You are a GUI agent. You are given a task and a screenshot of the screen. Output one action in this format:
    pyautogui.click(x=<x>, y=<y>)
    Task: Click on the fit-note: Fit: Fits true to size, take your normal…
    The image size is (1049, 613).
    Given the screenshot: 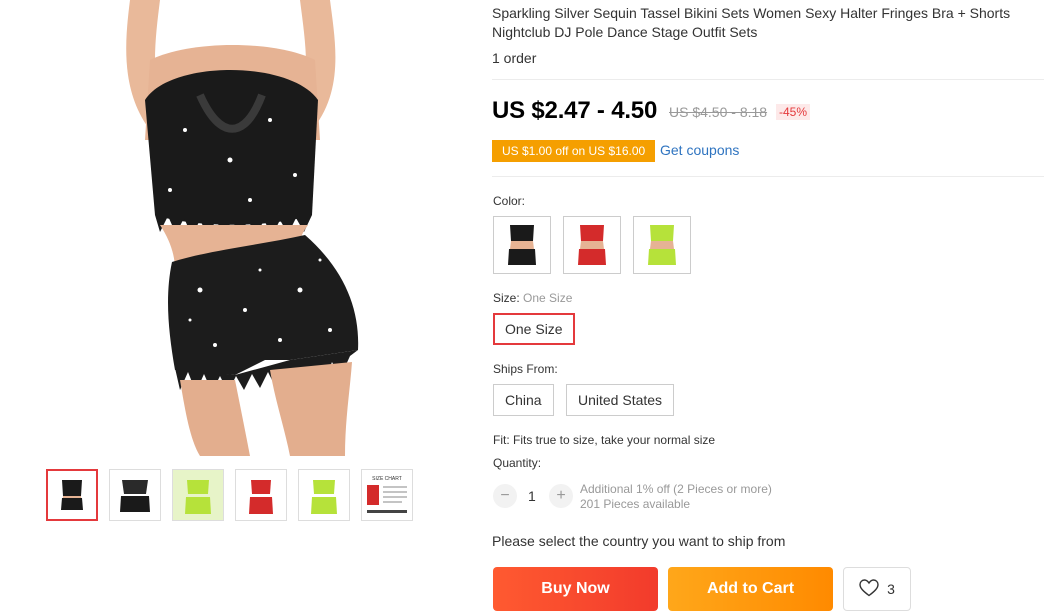 What is the action you would take?
    pyautogui.click(x=604, y=440)
    